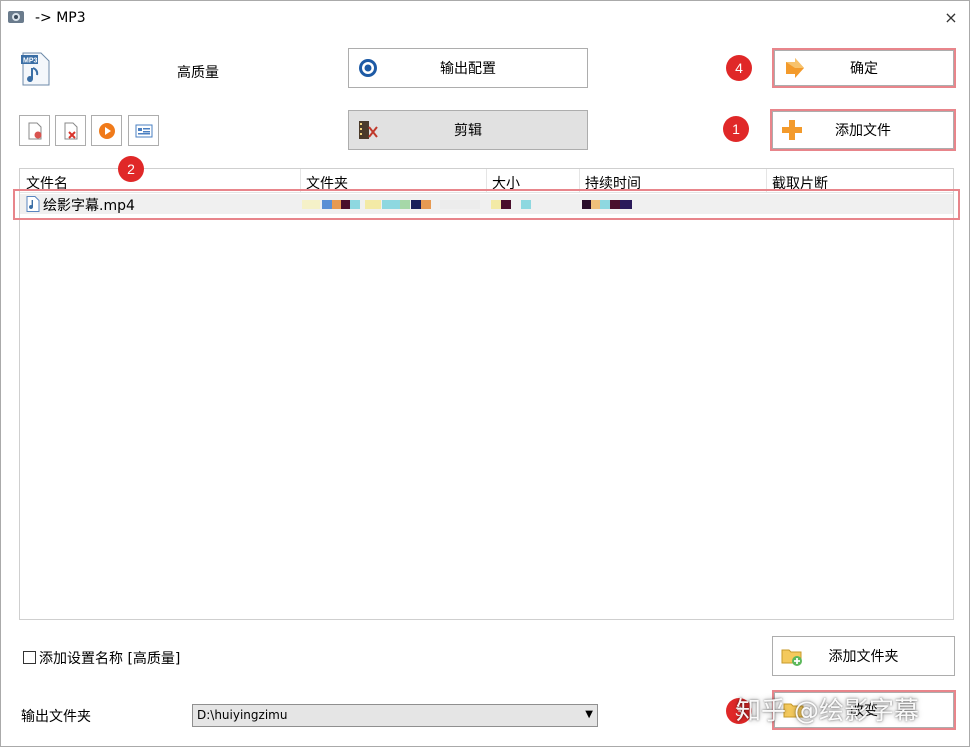 This screenshot has height=747, width=970. Describe the element at coordinates (242, 715) in the screenshot. I see `output-folder-value: D:\huiyingzimu` at that location.